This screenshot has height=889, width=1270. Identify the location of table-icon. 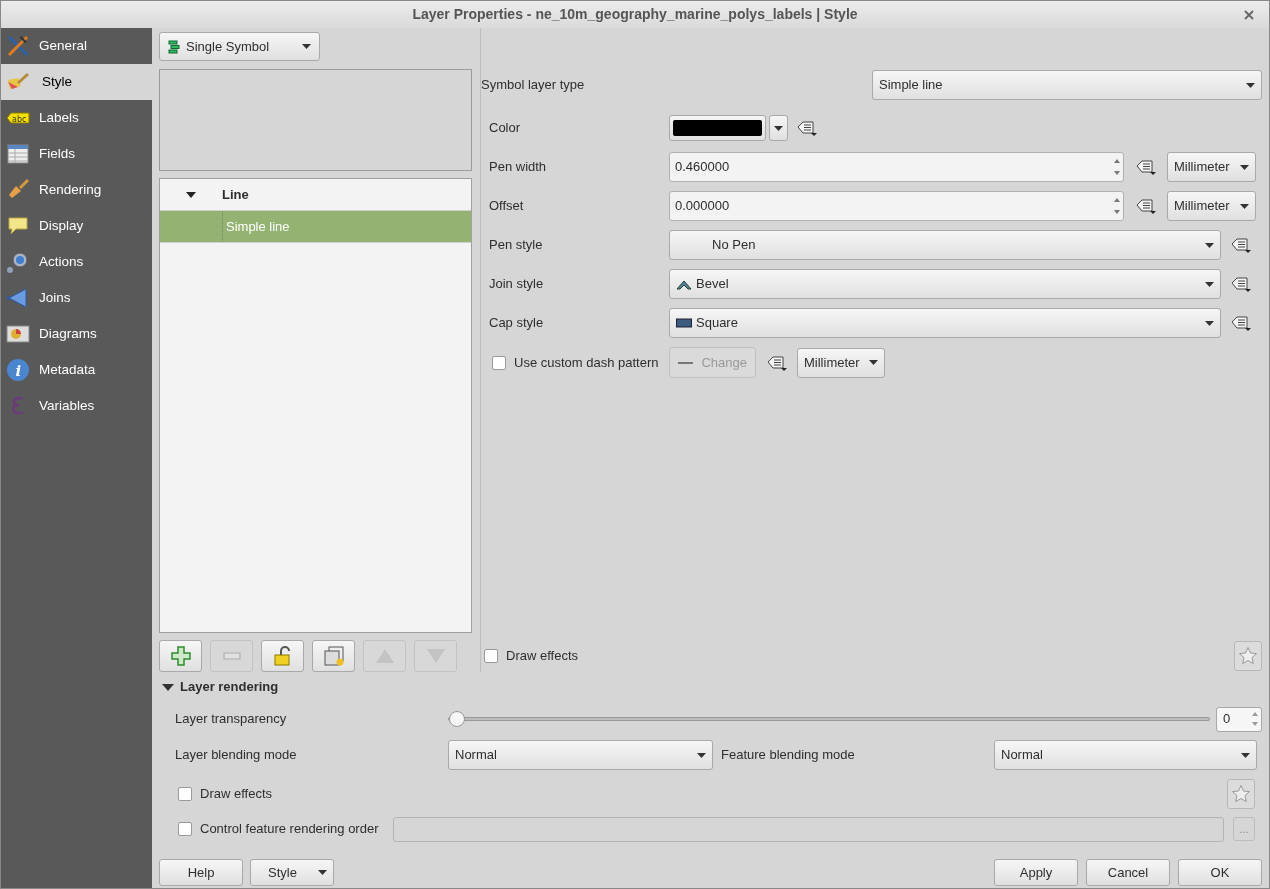
(18, 154).